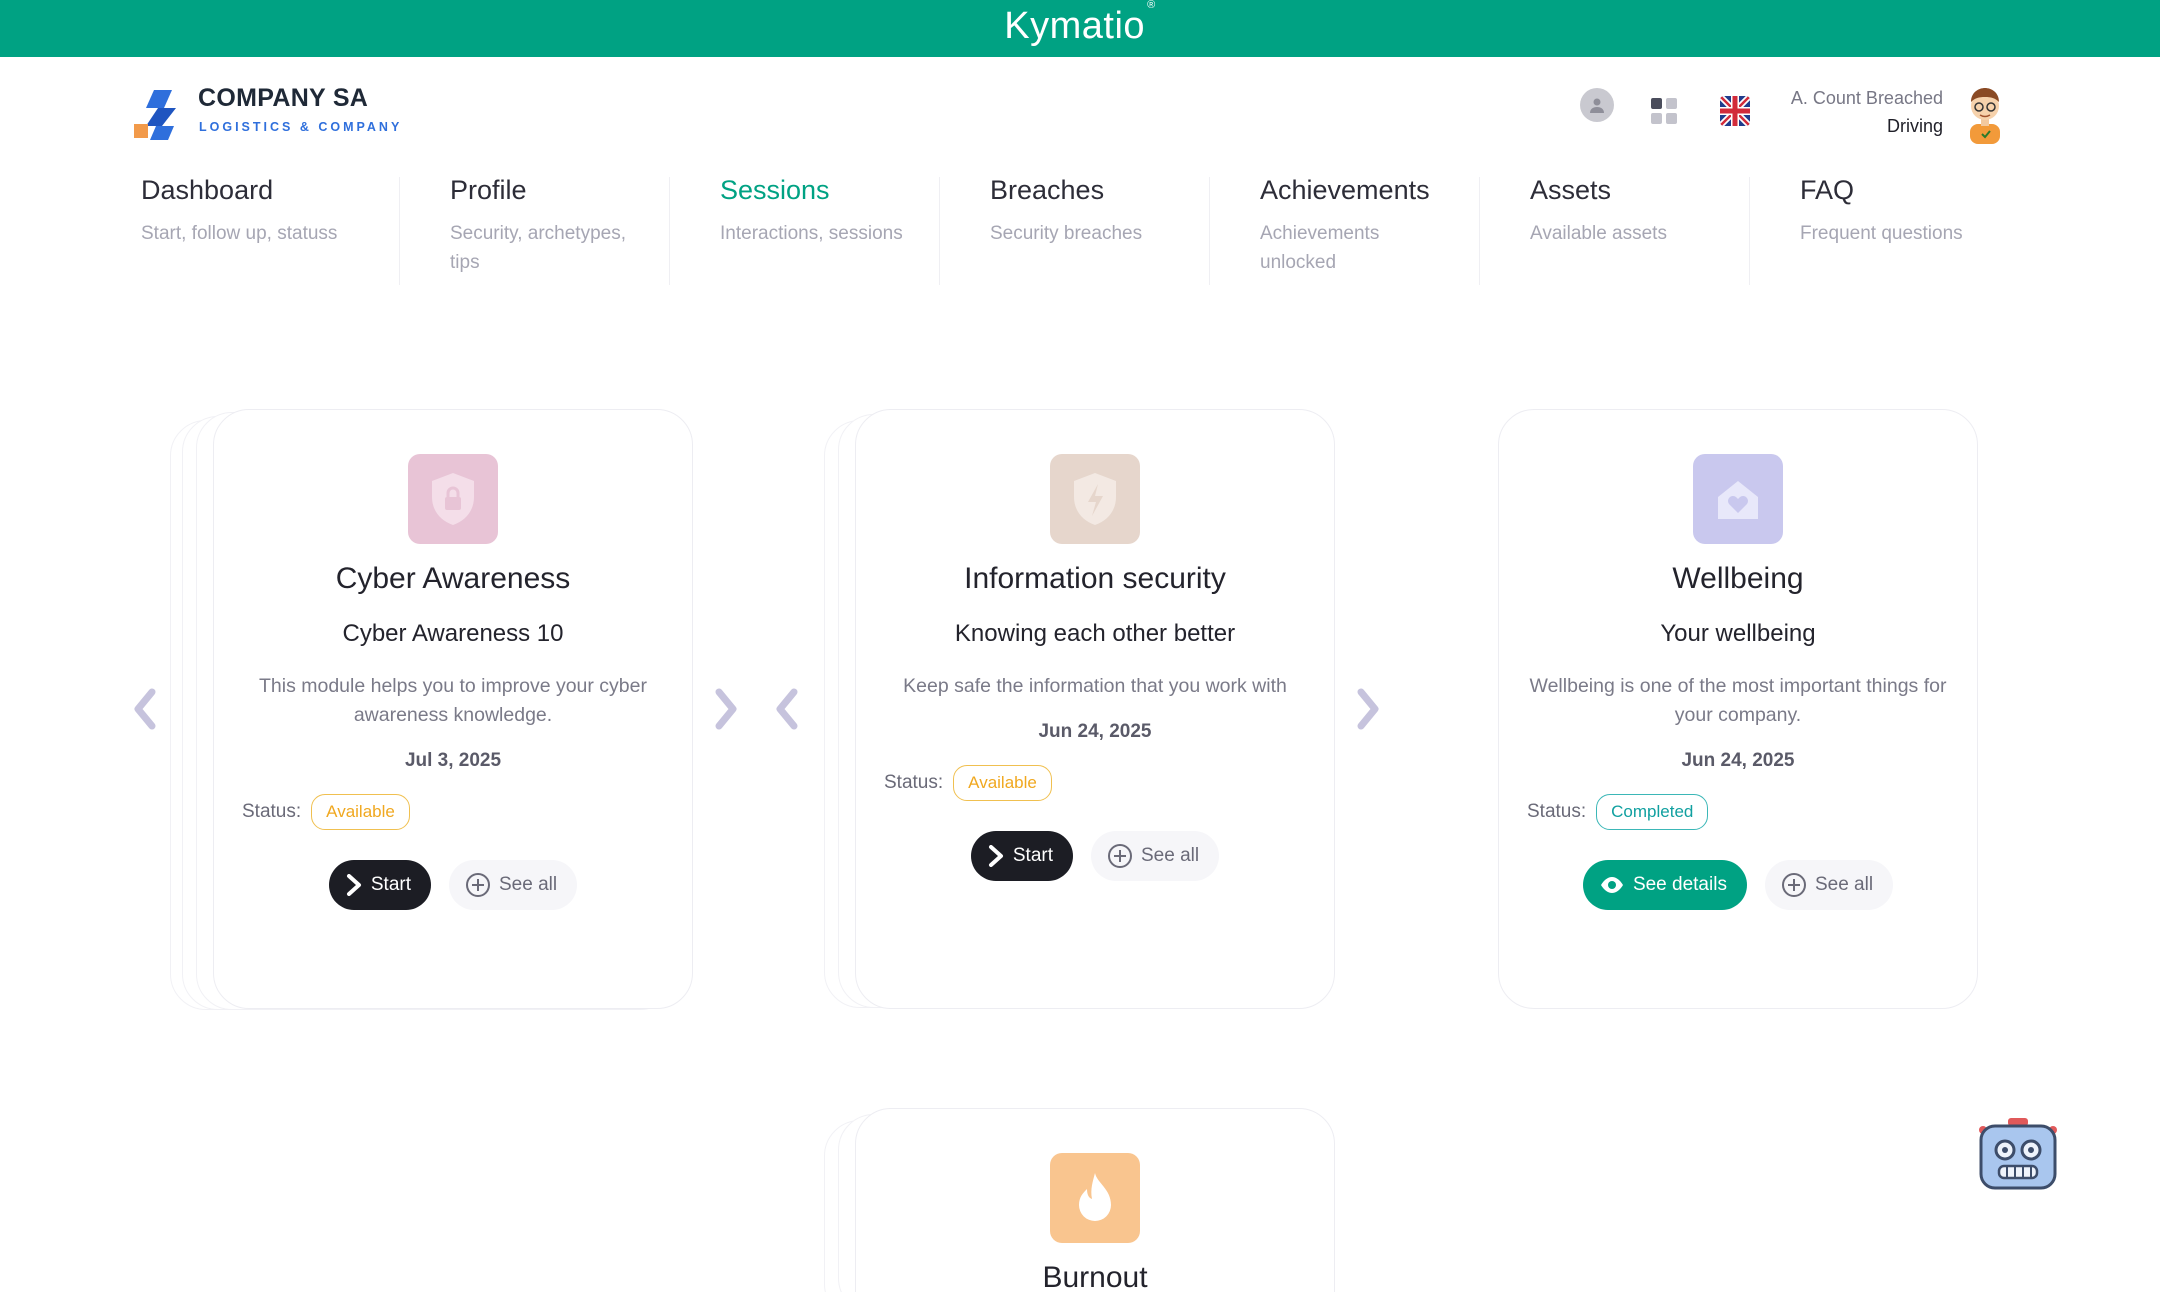 Image resolution: width=2160 pixels, height=1292 pixels. Describe the element at coordinates (1652, 812) in the screenshot. I see `status-badge: Completed` at that location.